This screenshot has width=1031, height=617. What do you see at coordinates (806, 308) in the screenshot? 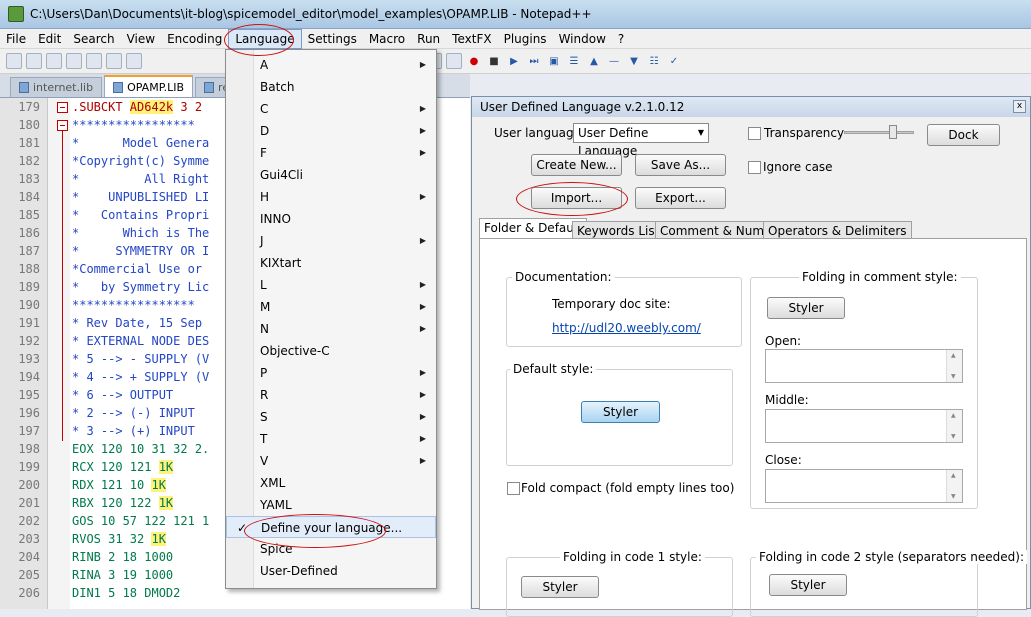
I see `comment-styler-button: Styler` at bounding box center [806, 308].